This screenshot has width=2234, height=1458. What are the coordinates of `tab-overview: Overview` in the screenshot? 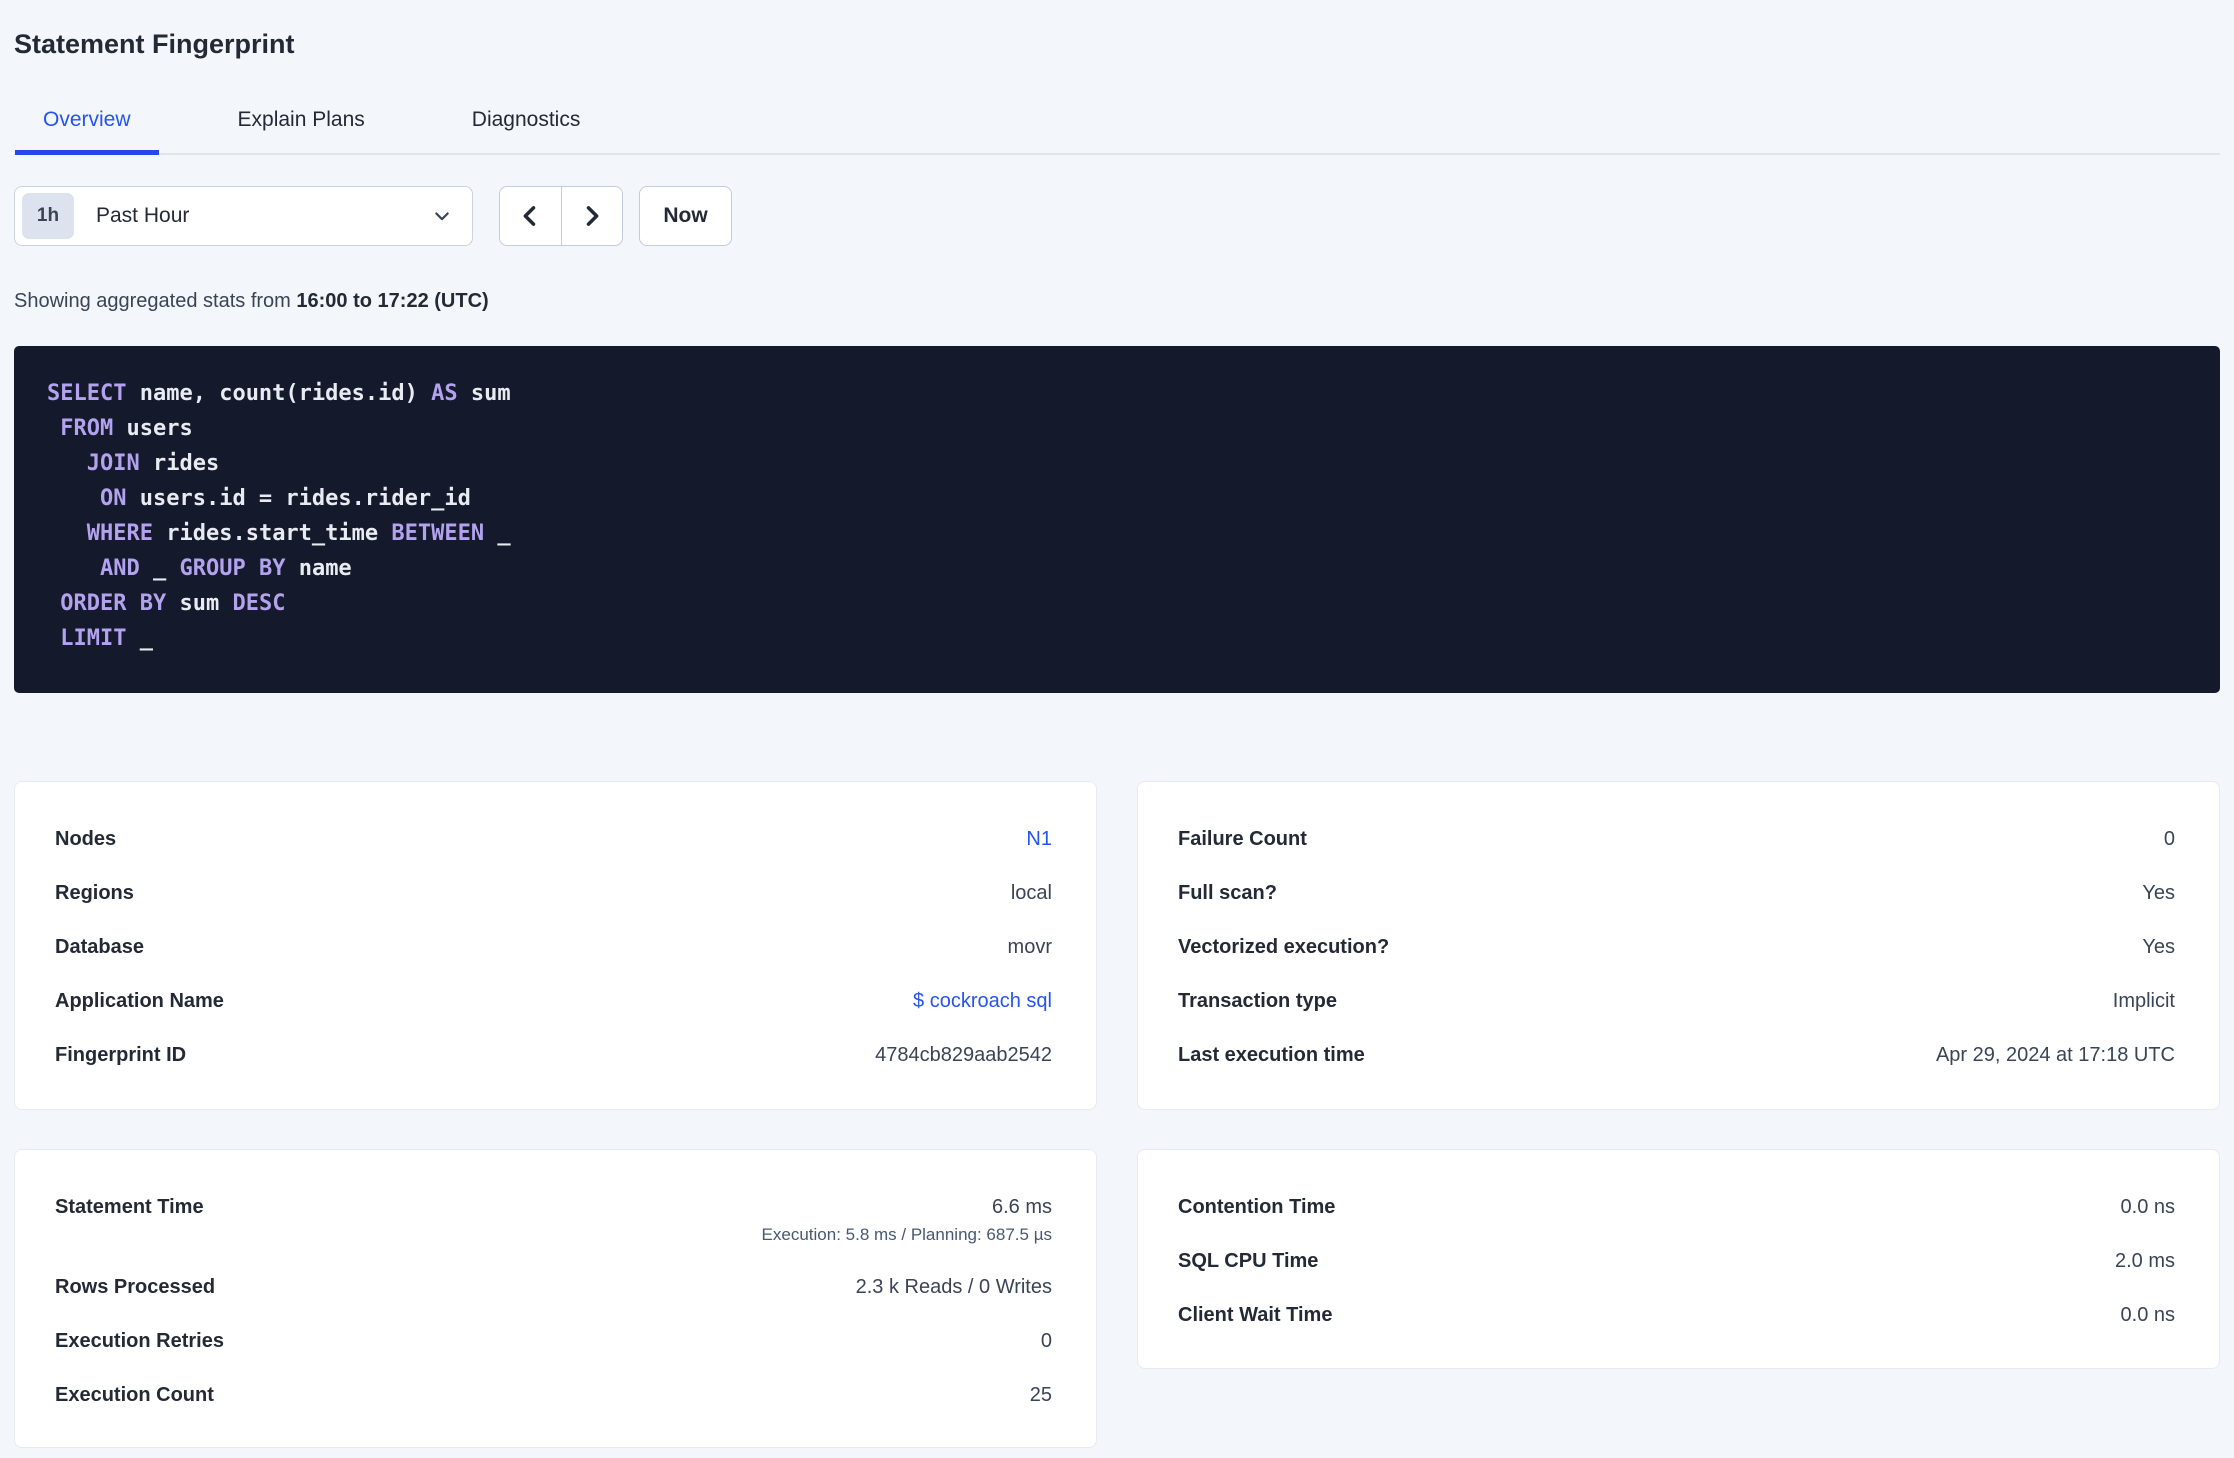 It's located at (87, 131).